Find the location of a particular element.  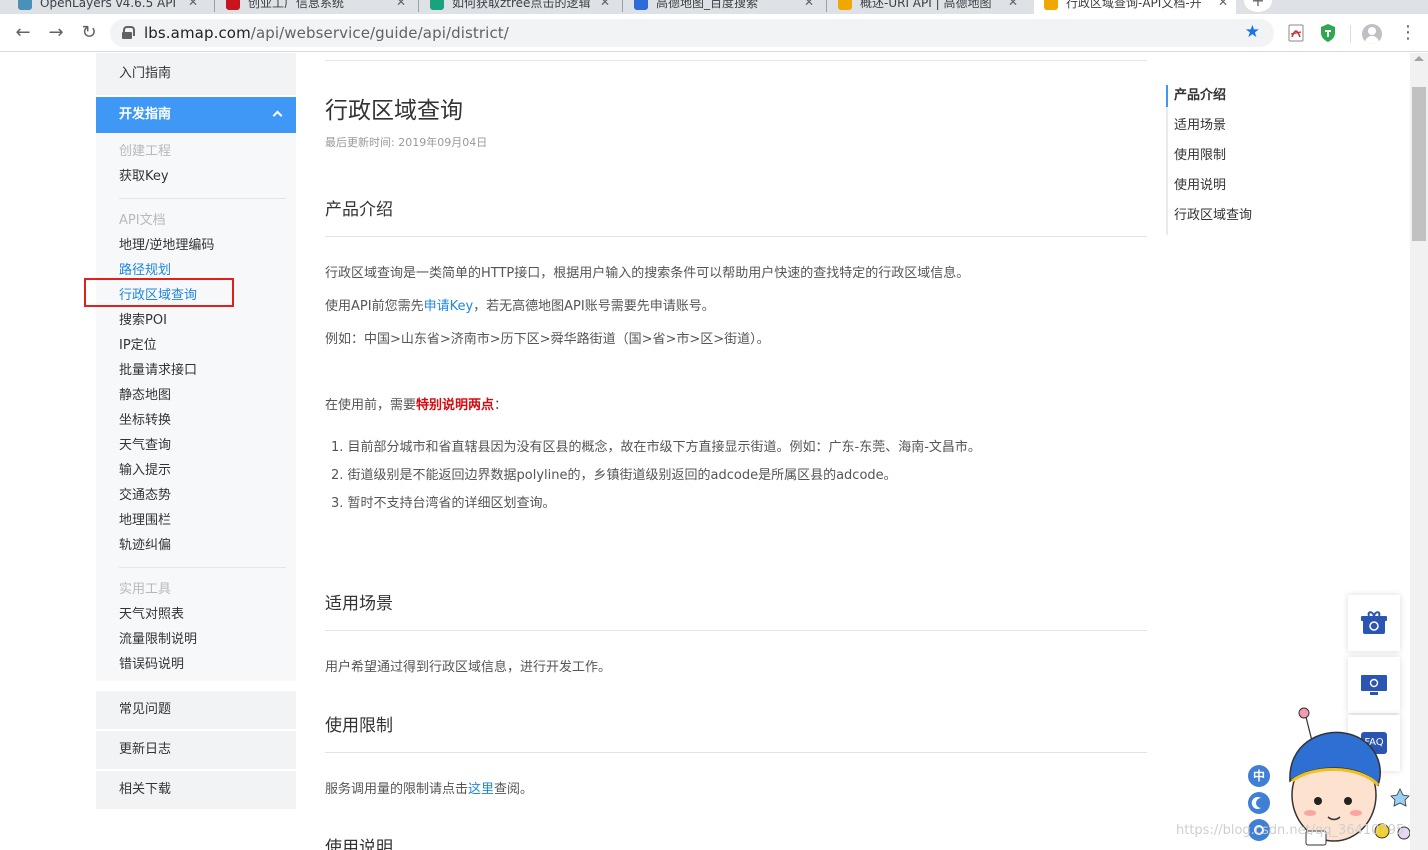

sidebar-item-geocoding: 地理/逆地理编码 is located at coordinates (196, 245).